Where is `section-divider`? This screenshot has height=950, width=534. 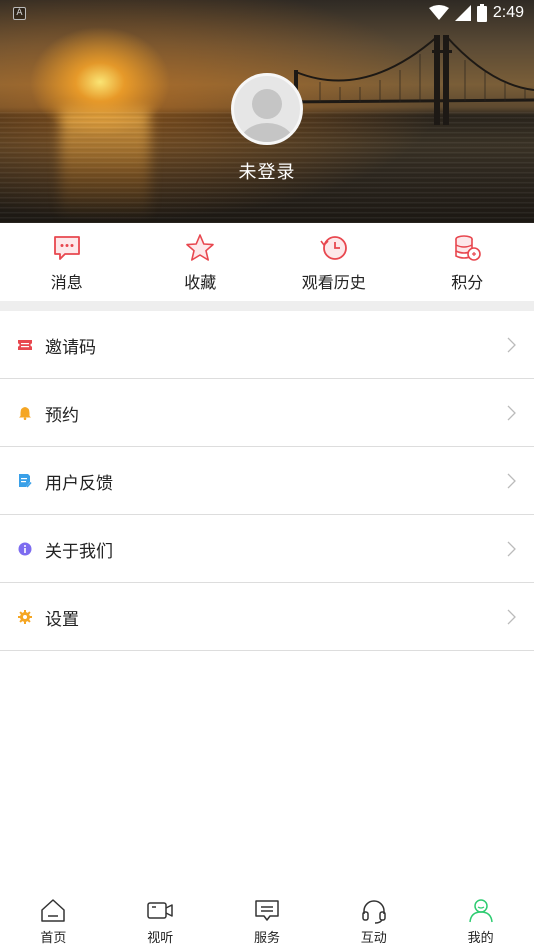 section-divider is located at coordinates (267, 306).